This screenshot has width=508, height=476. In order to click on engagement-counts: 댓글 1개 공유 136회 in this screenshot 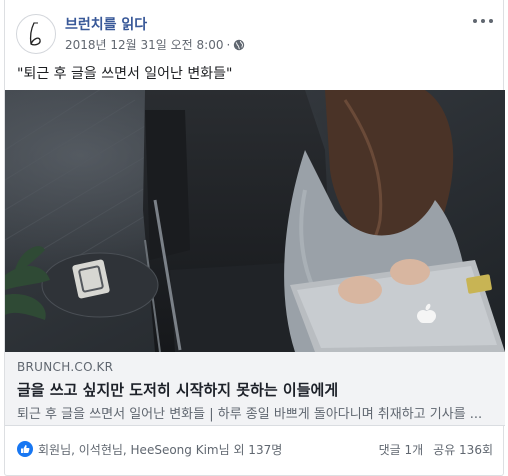, I will do `click(436, 449)`.